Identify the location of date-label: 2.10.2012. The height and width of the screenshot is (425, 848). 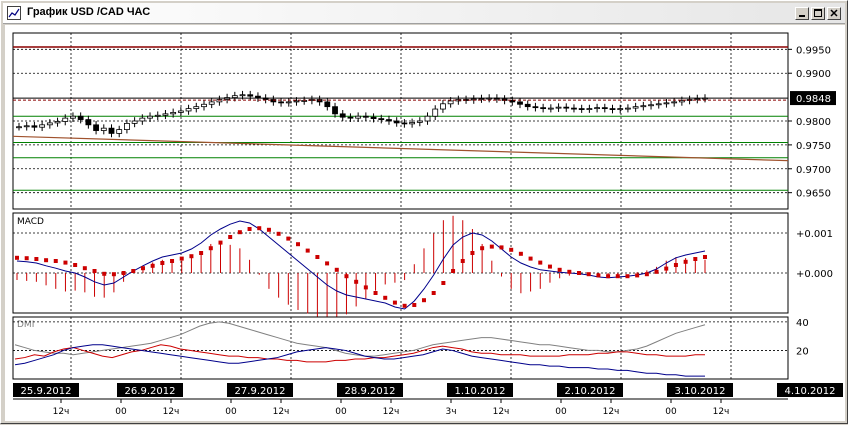
(590, 391).